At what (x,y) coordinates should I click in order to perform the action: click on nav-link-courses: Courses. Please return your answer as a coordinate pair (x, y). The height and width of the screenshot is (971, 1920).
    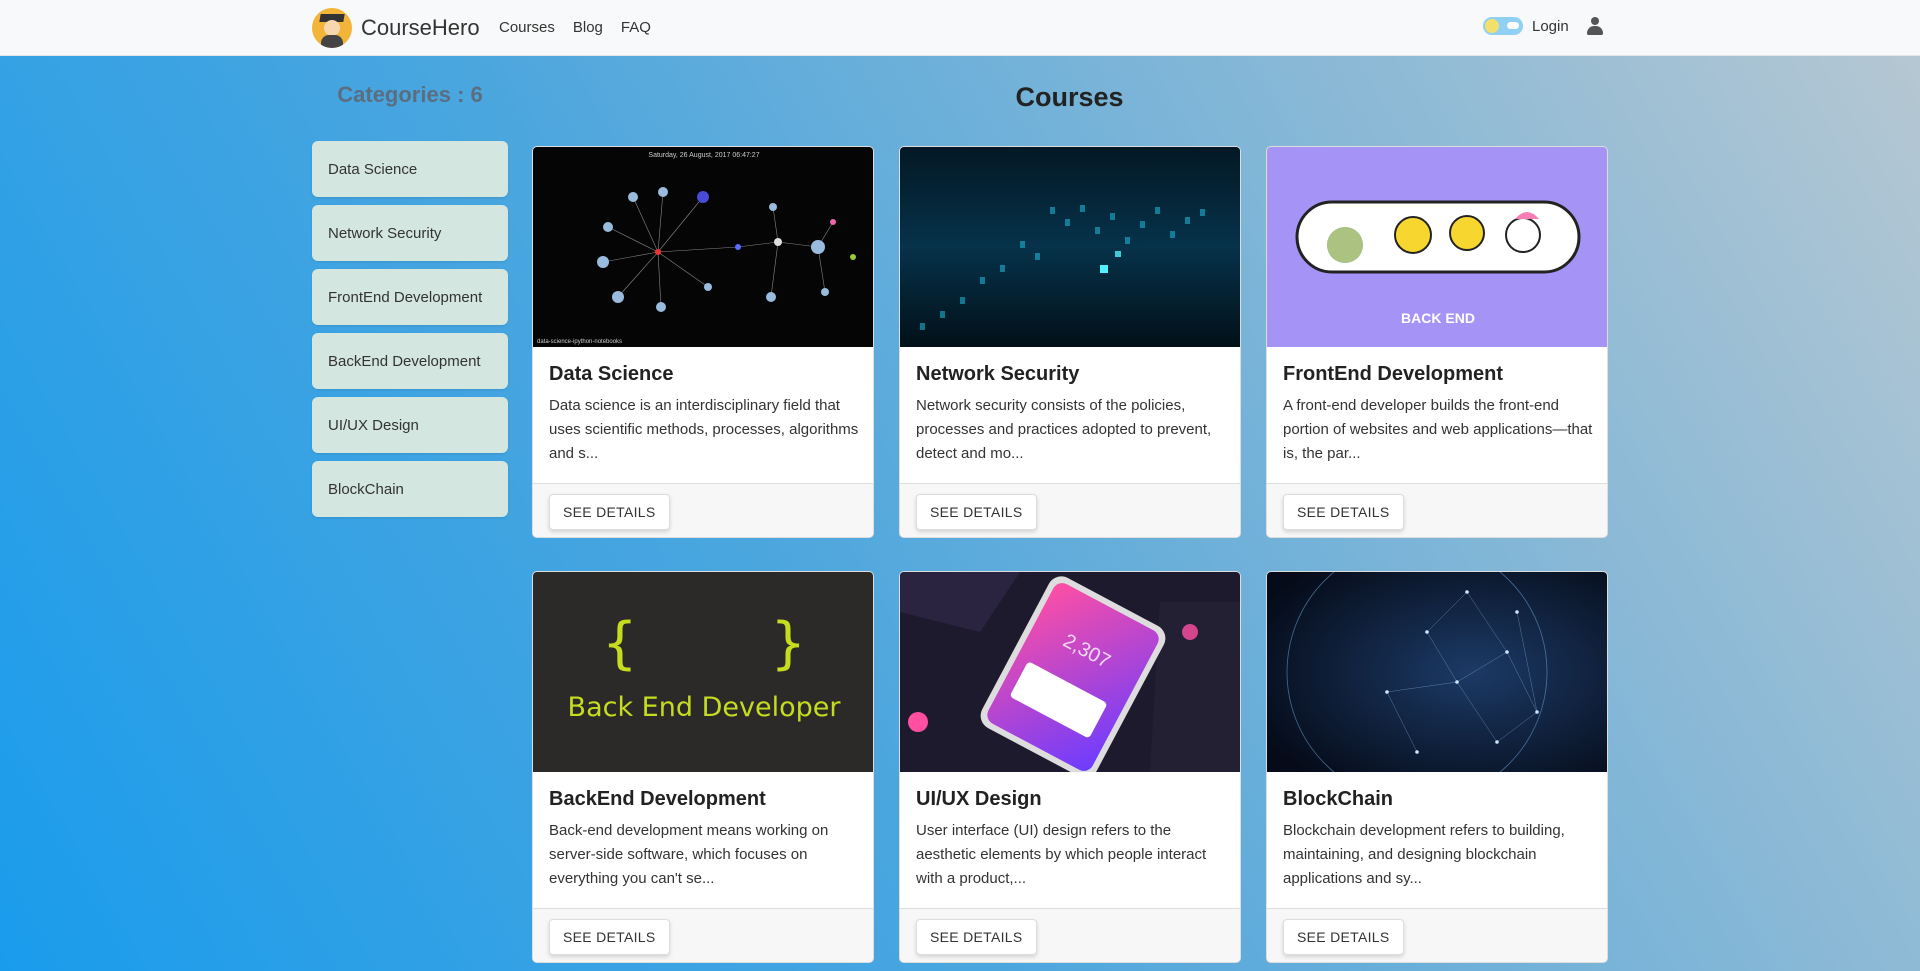
    Looking at the image, I should click on (527, 27).